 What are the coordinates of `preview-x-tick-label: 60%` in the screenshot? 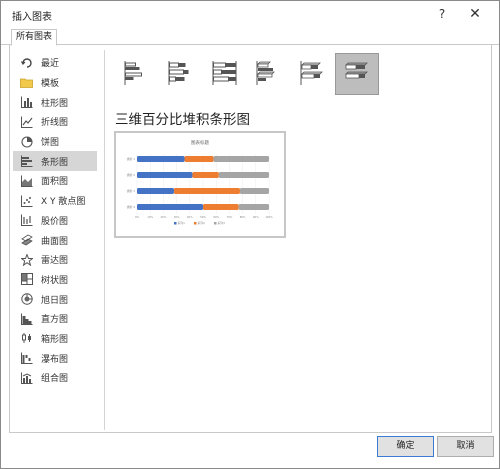 It's located at (216, 217).